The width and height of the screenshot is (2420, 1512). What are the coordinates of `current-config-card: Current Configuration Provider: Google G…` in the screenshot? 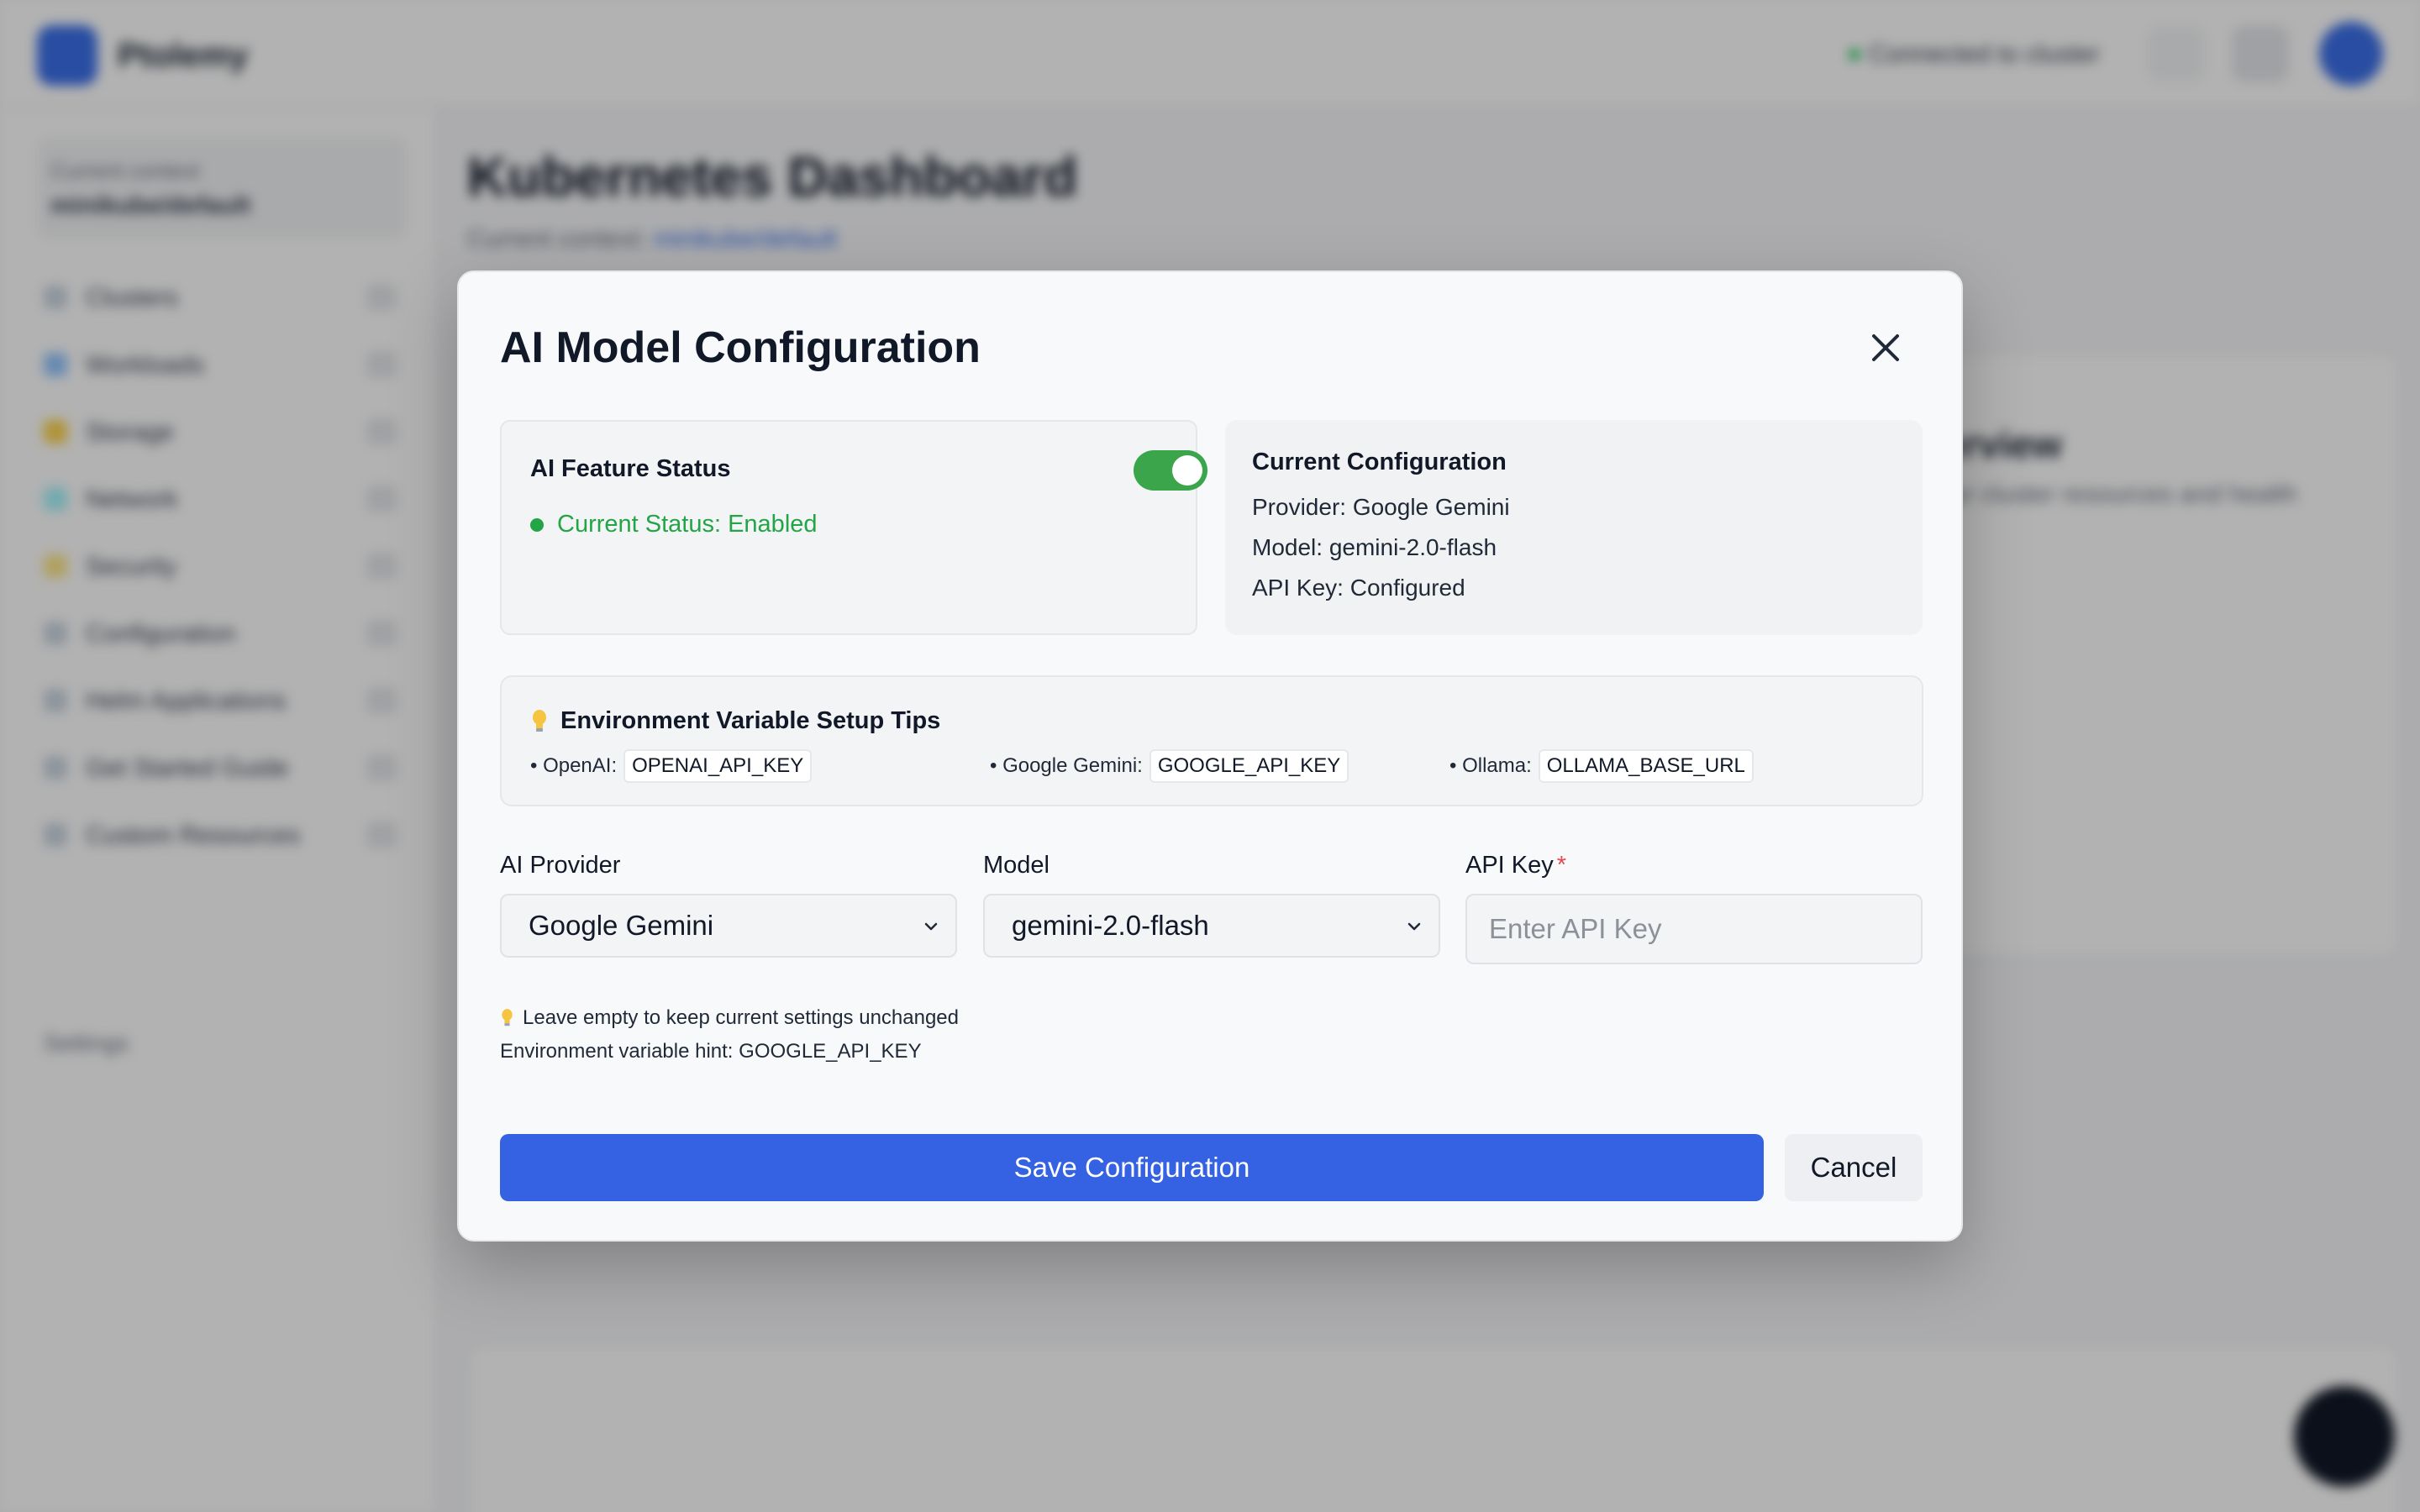 It's located at (1574, 527).